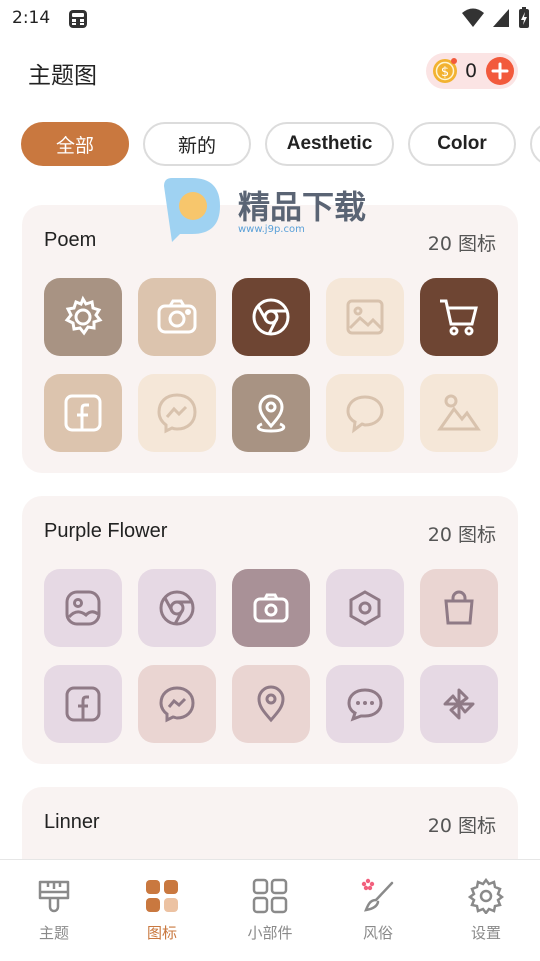 The image size is (540, 961). I want to click on nav-item-style: 风俗, so click(378, 910).